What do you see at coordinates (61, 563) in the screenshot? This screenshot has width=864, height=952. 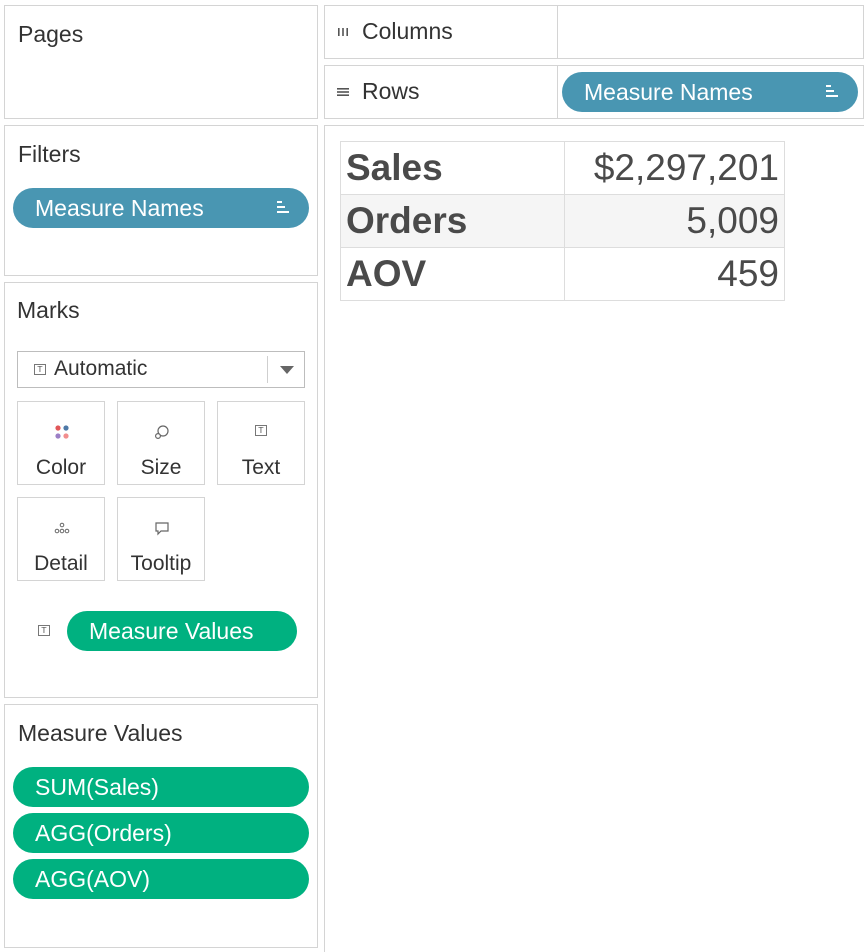 I see `detail-label: Detail` at bounding box center [61, 563].